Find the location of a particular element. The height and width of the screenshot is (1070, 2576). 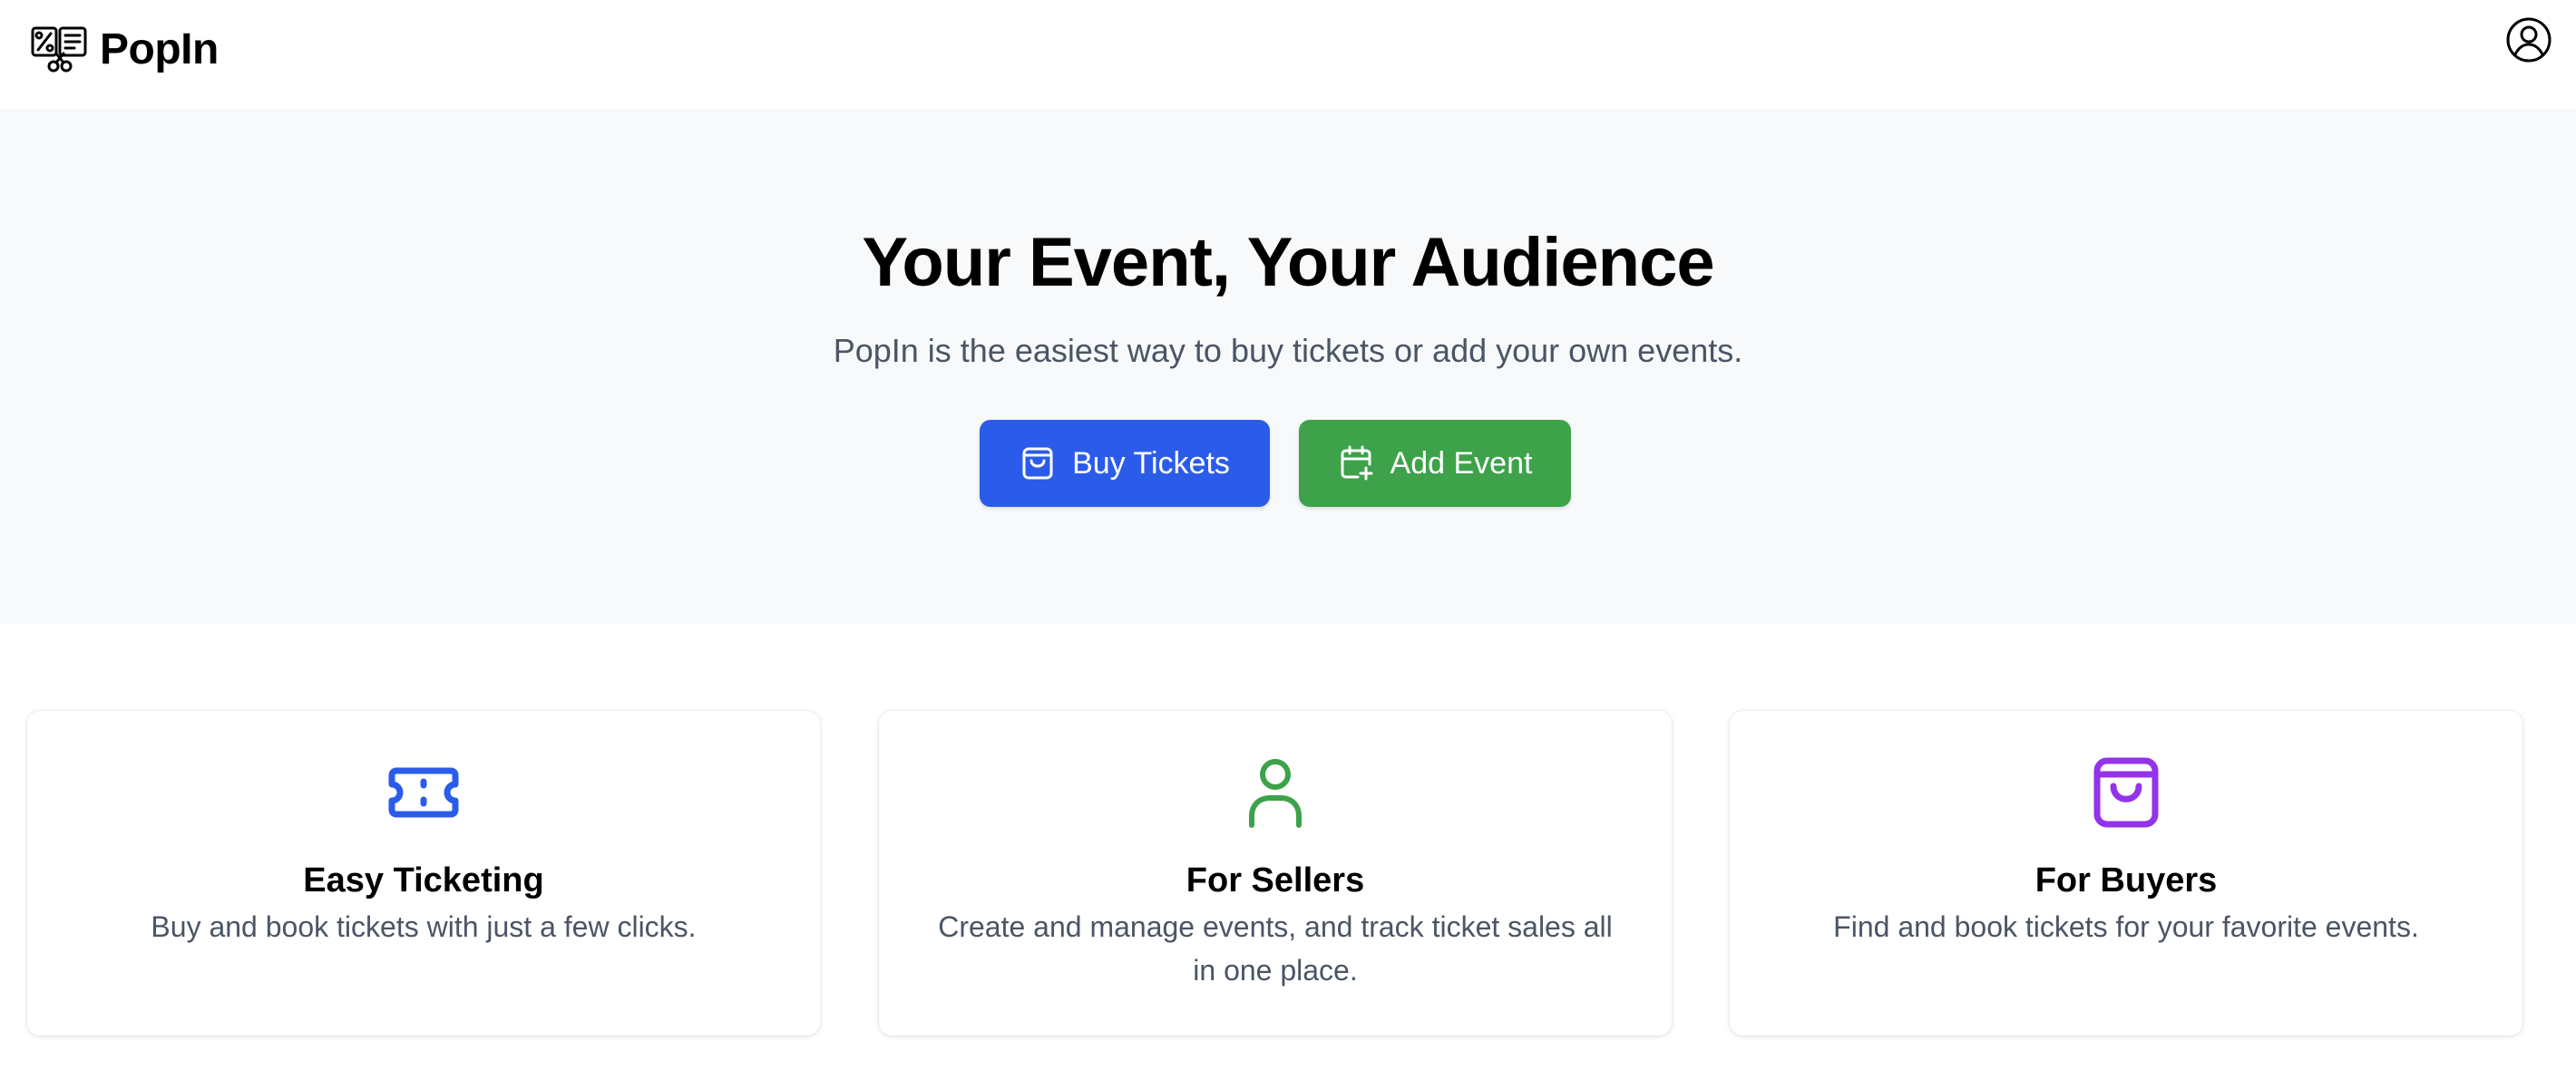

add-event-label: Add Event is located at coordinates (1461, 463).